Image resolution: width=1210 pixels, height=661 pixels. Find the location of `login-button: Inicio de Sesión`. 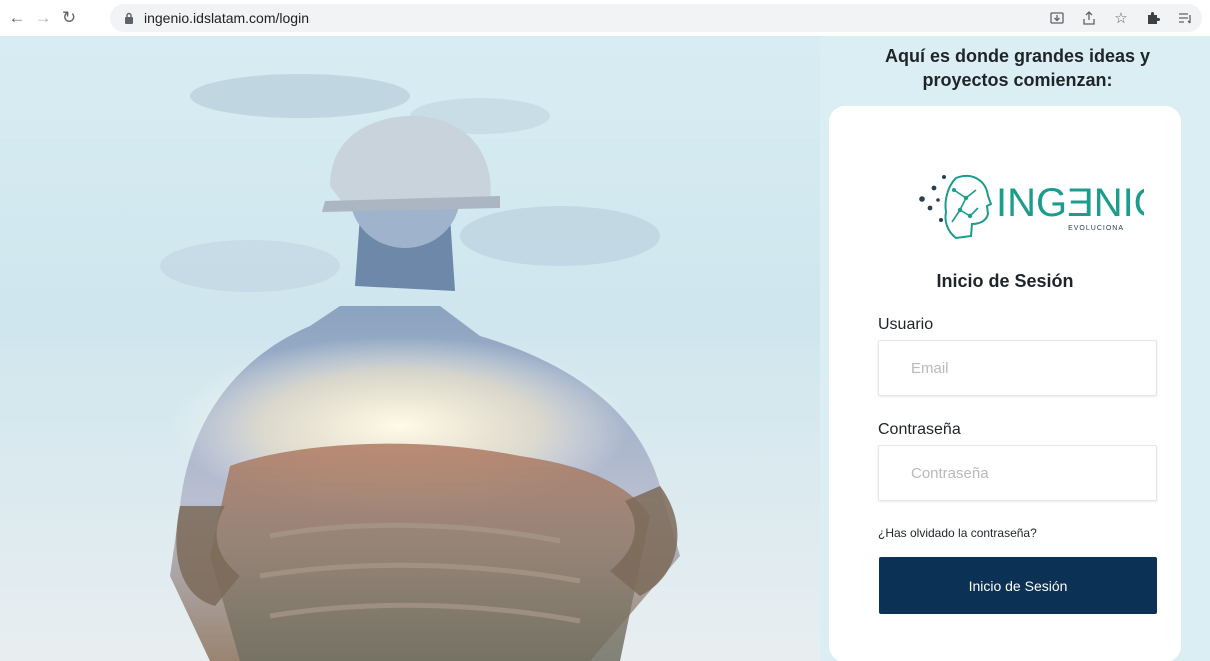

login-button: Inicio de Sesión is located at coordinates (1018, 585).